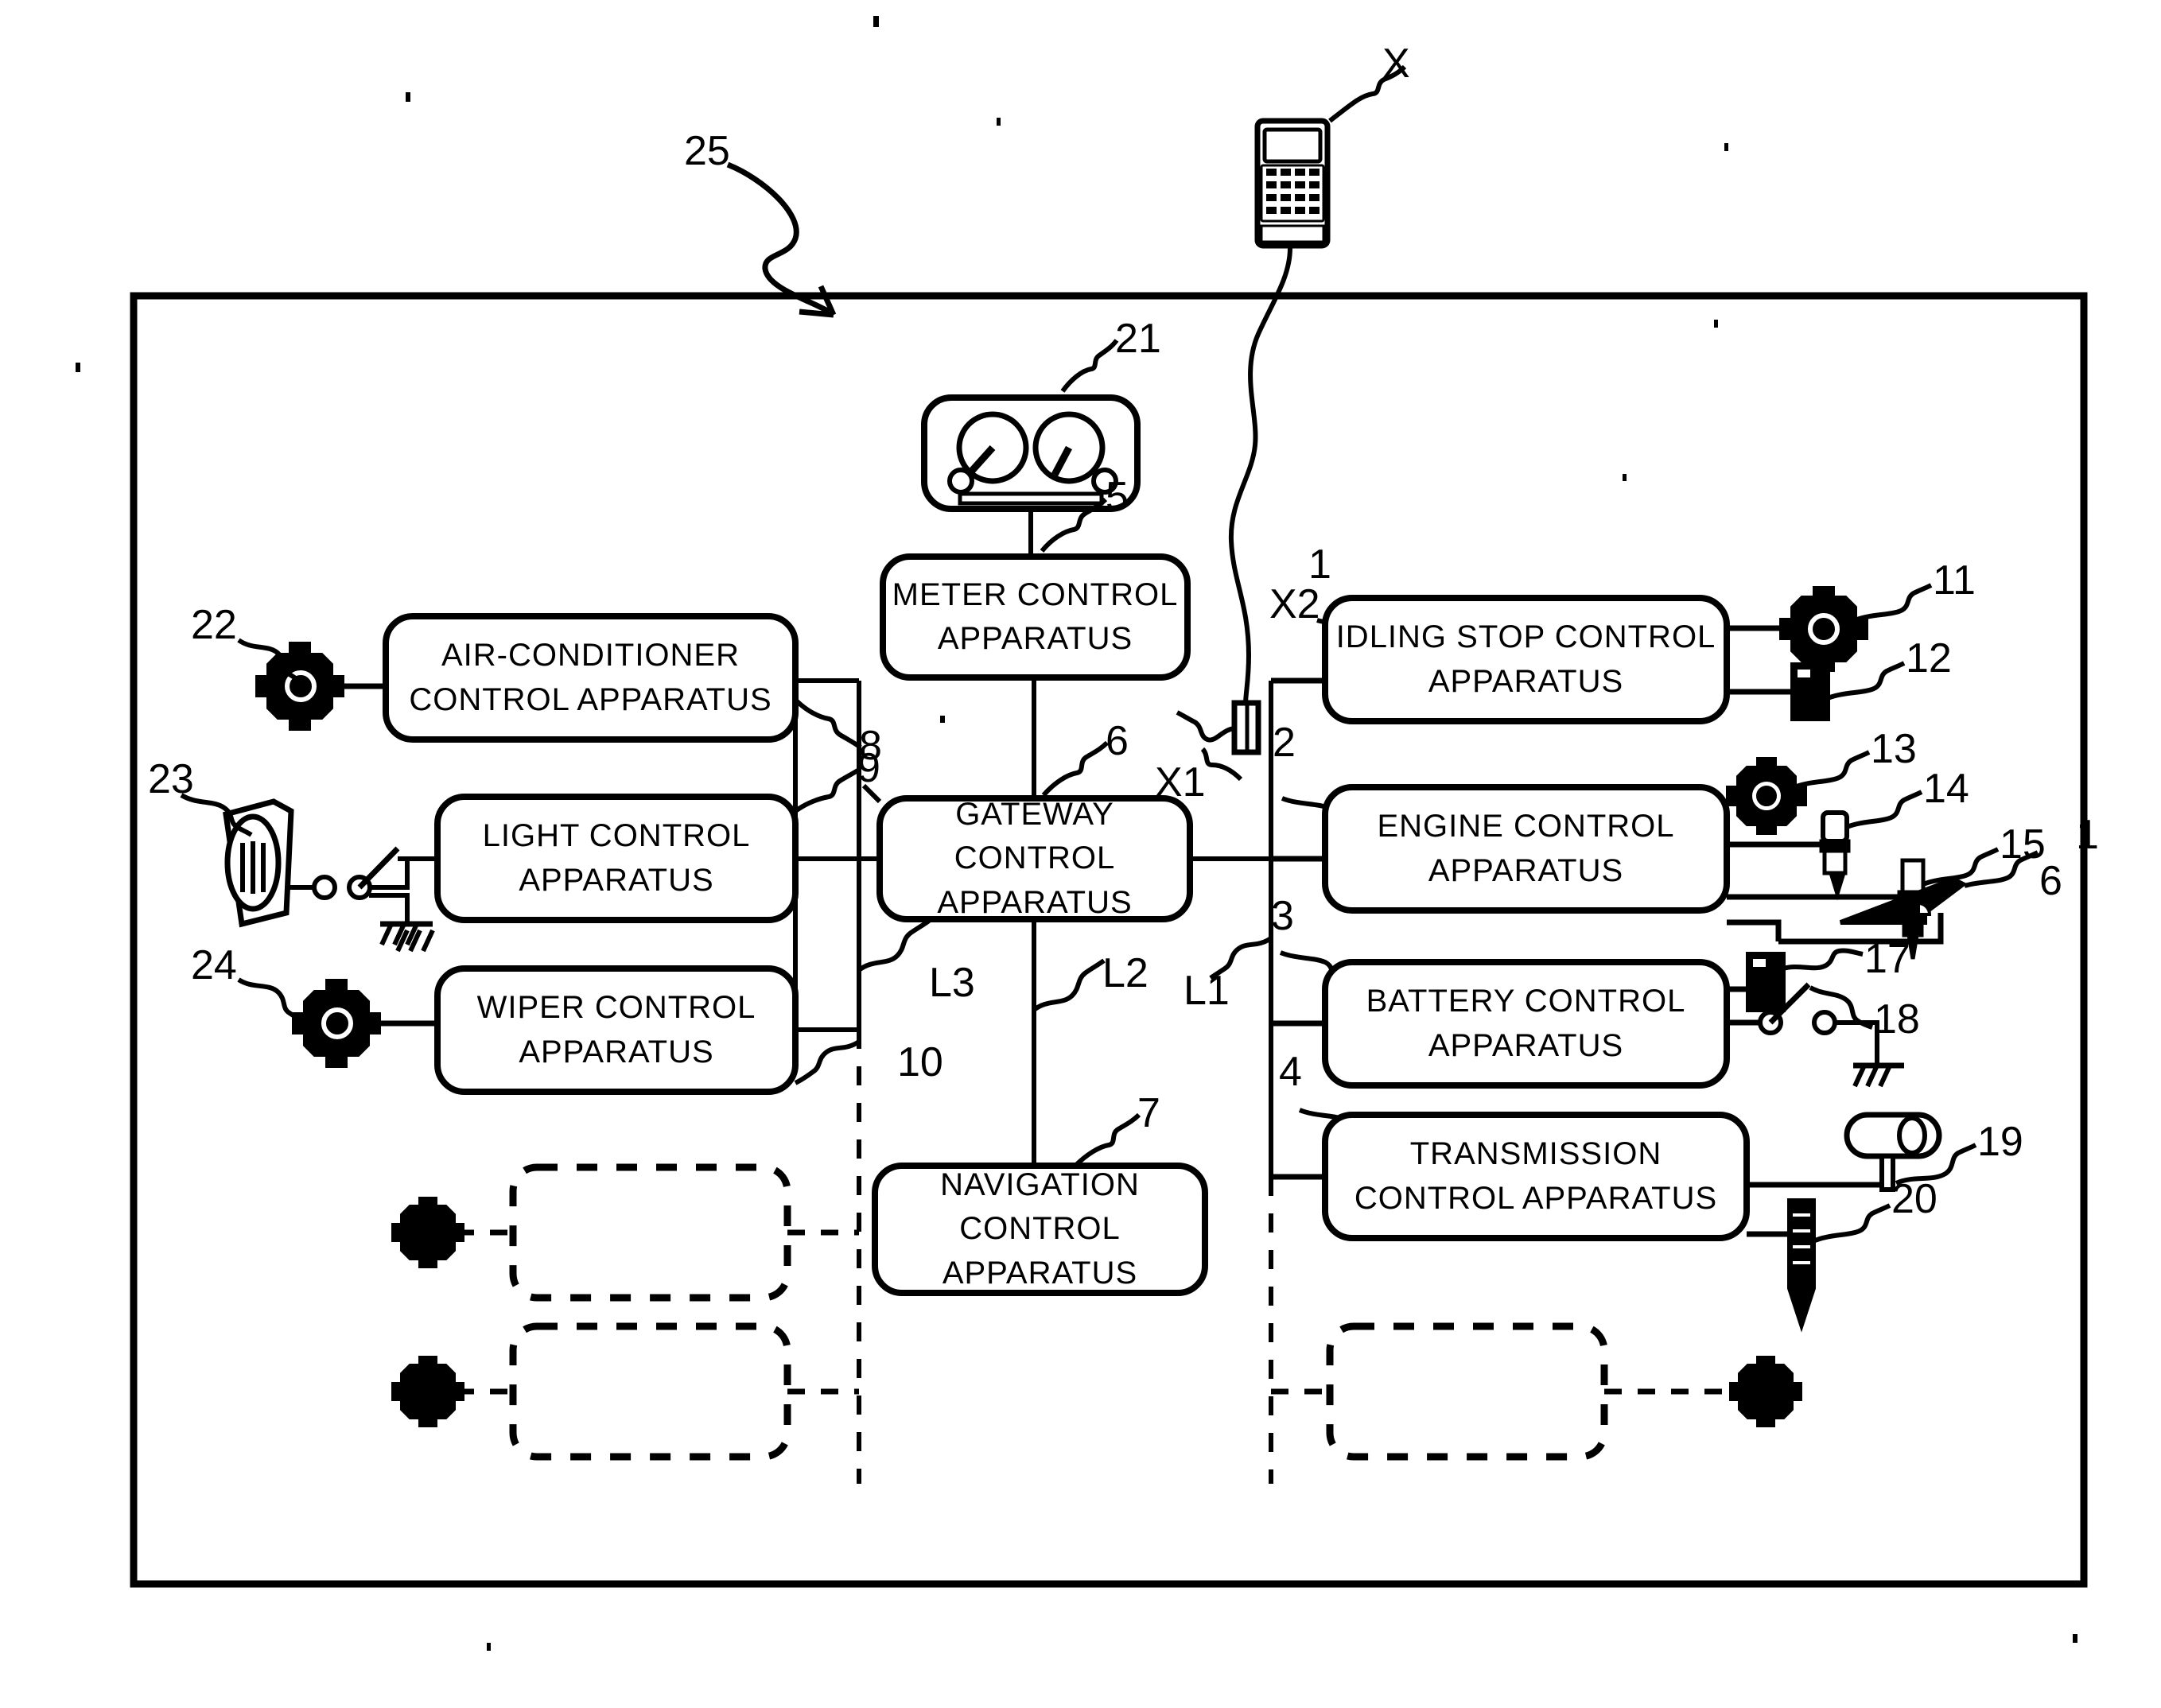  Describe the element at coordinates (336, 1023) in the screenshot. I see `wiper-sensor-icon` at that location.